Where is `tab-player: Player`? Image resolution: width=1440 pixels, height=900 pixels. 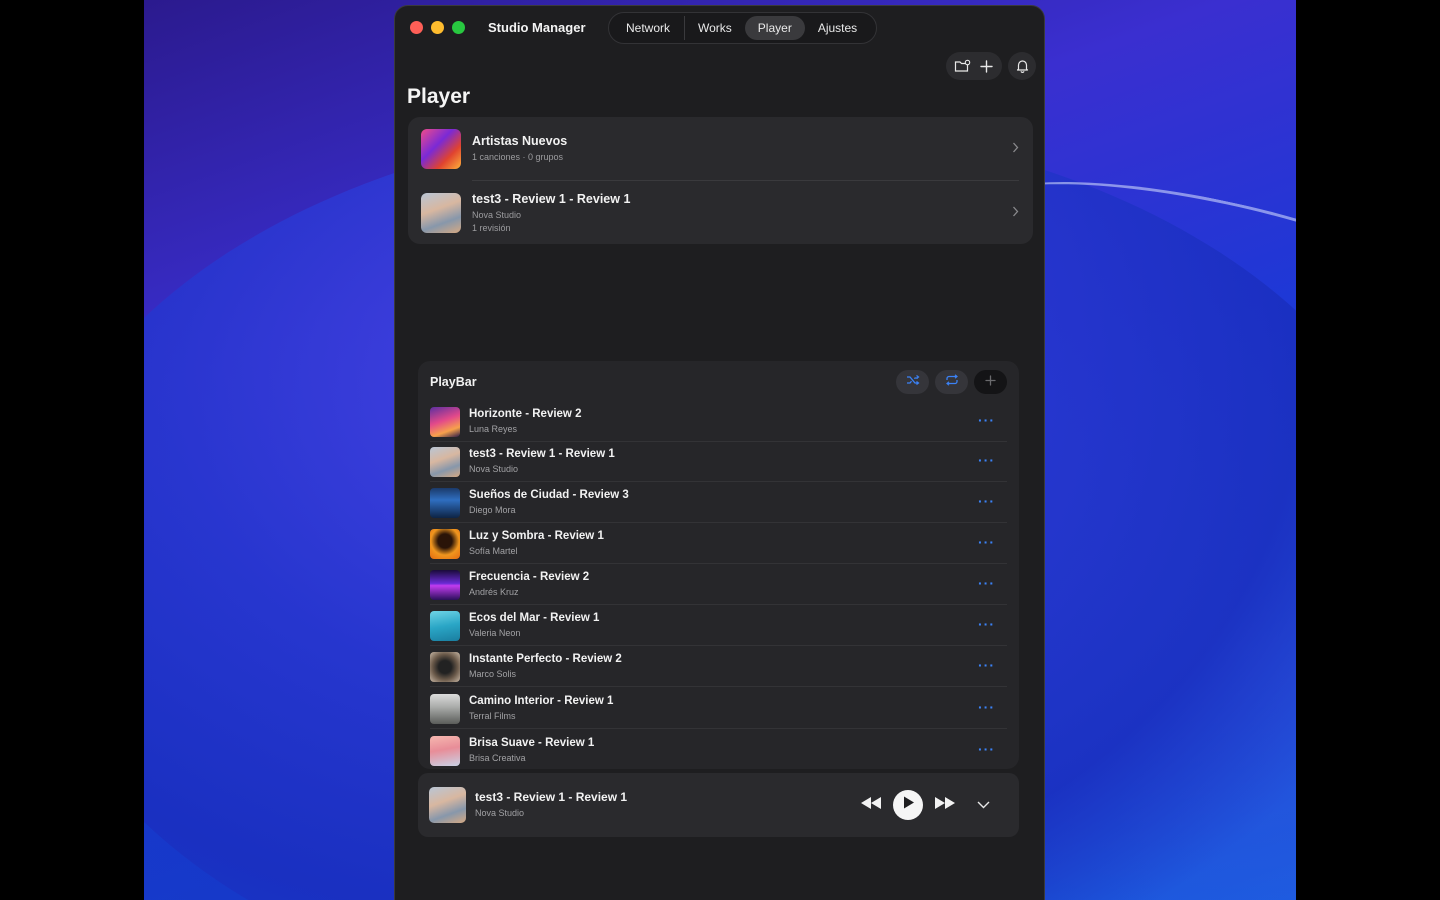
tab-player: Player is located at coordinates (774, 28).